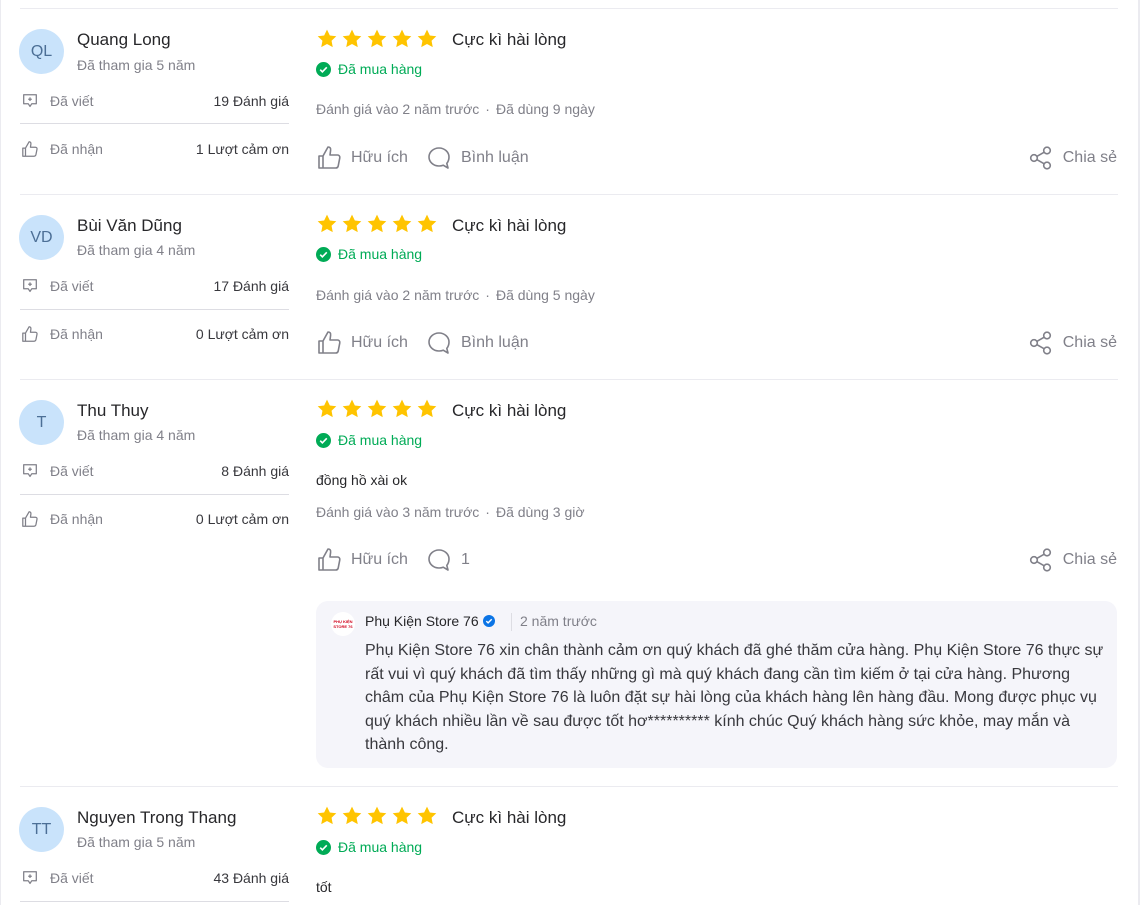 The height and width of the screenshot is (905, 1140). What do you see at coordinates (251, 101) in the screenshot?
I see `stat-written-value: 19 Đánh giá` at bounding box center [251, 101].